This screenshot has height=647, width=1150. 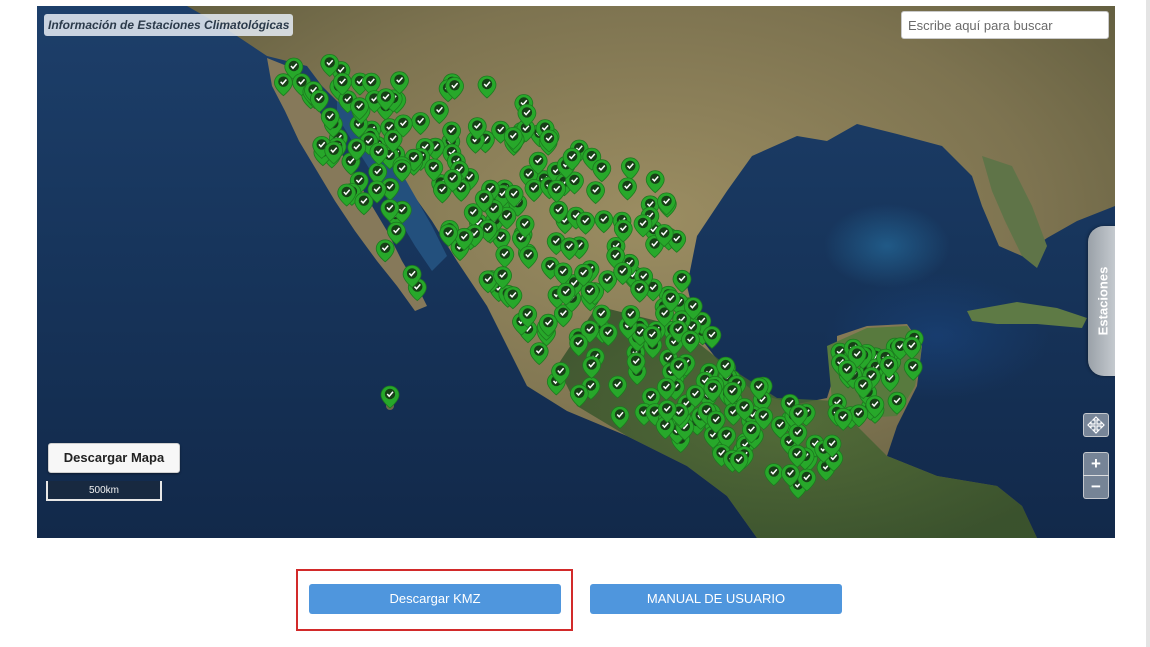 I want to click on stations-side-tab-label: Estaciones, so click(x=1103, y=301).